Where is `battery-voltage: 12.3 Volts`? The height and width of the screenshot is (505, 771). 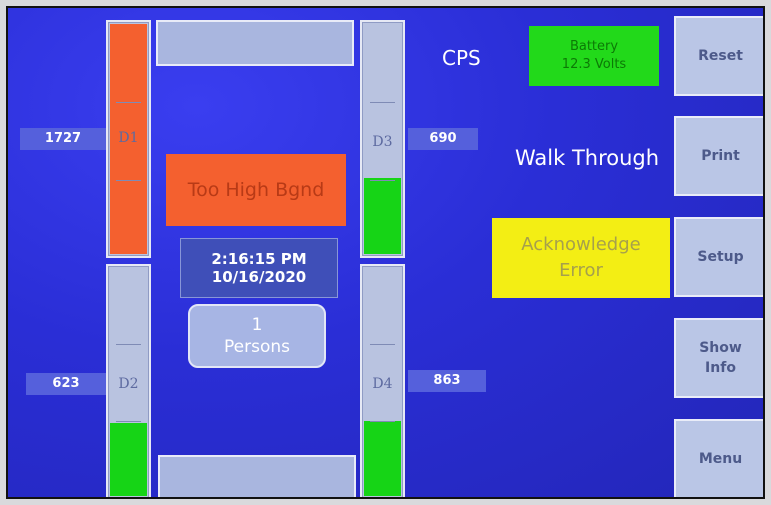
battery-voltage: 12.3 Volts is located at coordinates (594, 64).